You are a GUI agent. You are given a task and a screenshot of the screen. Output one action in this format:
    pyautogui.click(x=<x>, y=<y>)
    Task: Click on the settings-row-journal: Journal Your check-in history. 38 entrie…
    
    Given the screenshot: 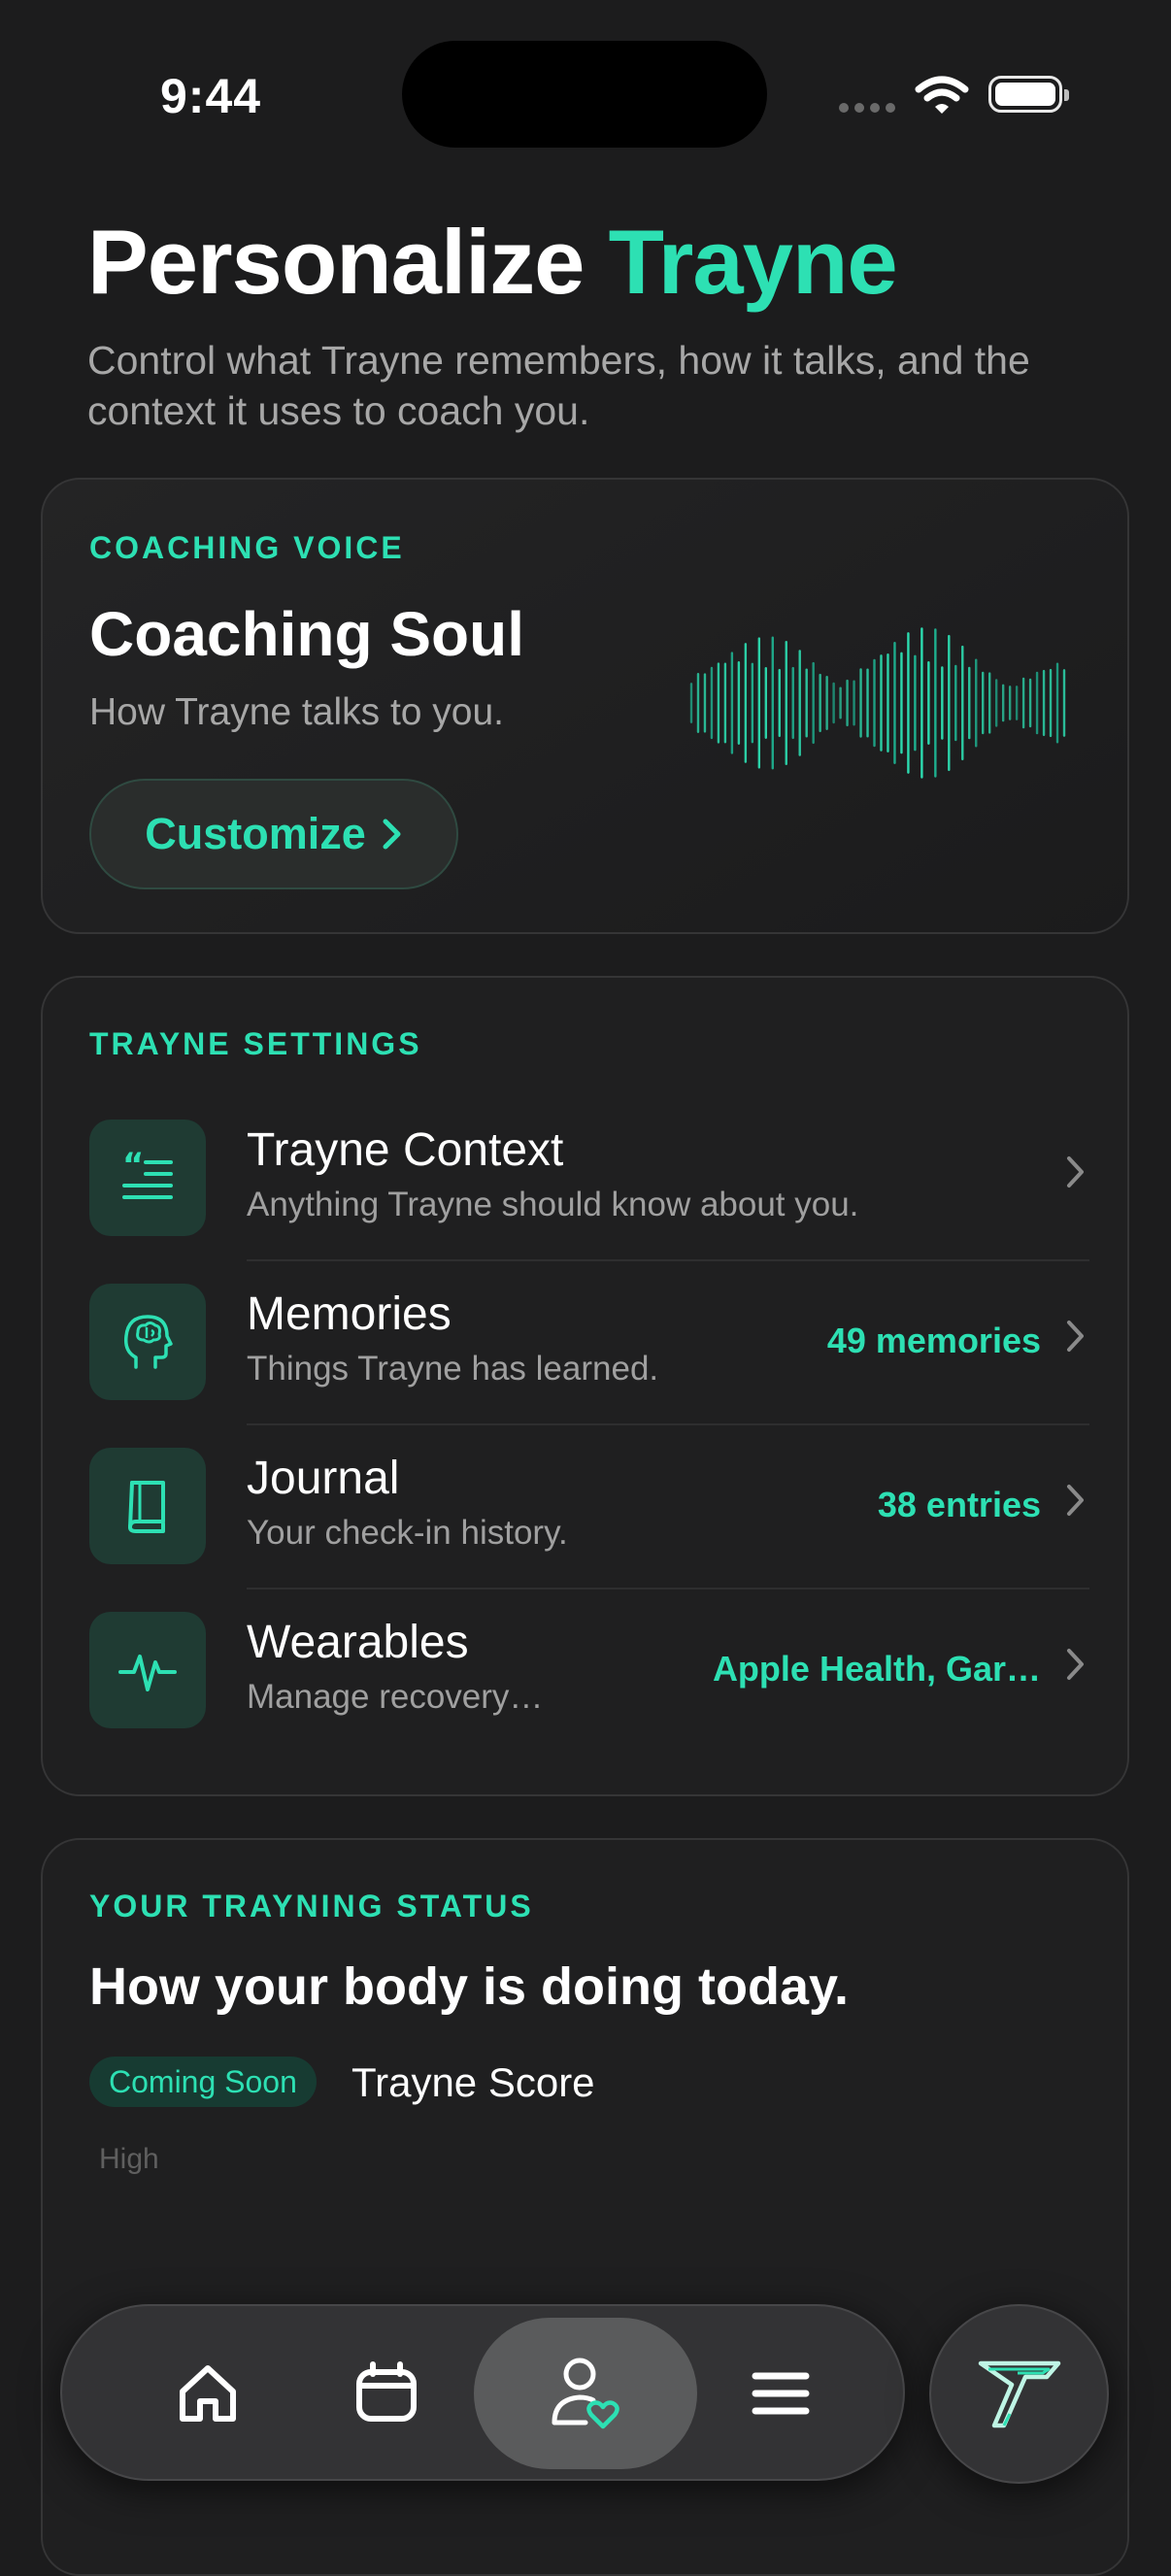 What is the action you would take?
    pyautogui.click(x=608, y=1506)
    